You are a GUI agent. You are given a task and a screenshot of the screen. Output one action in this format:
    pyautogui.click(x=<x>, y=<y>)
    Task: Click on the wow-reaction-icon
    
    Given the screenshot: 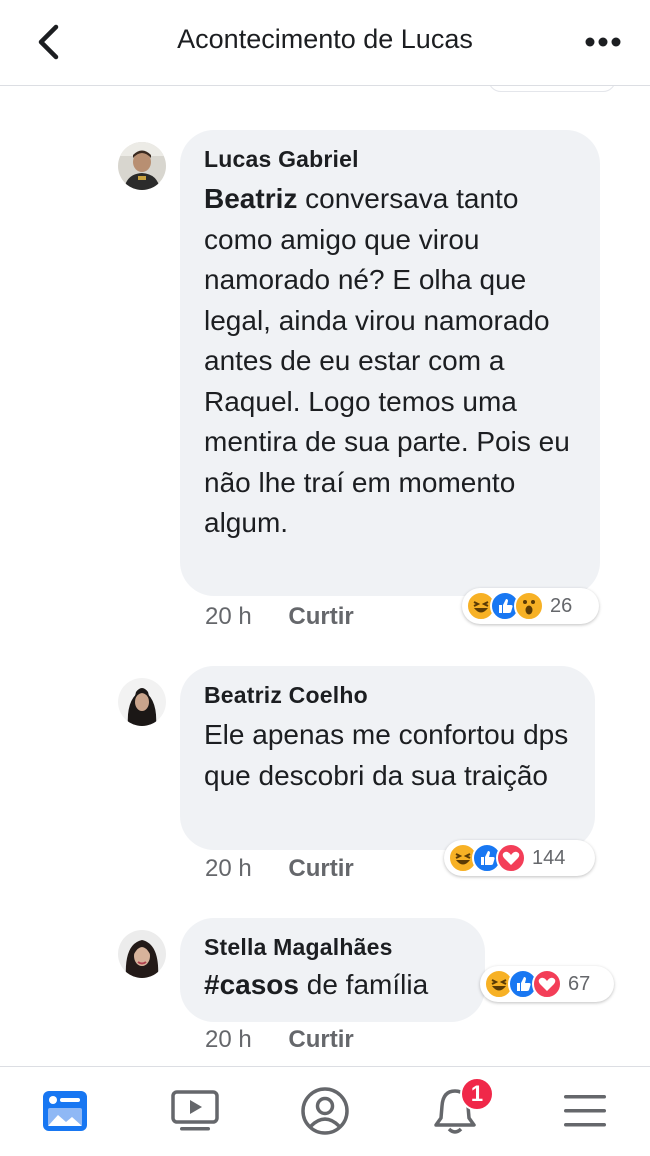 What is the action you would take?
    pyautogui.click(x=529, y=606)
    